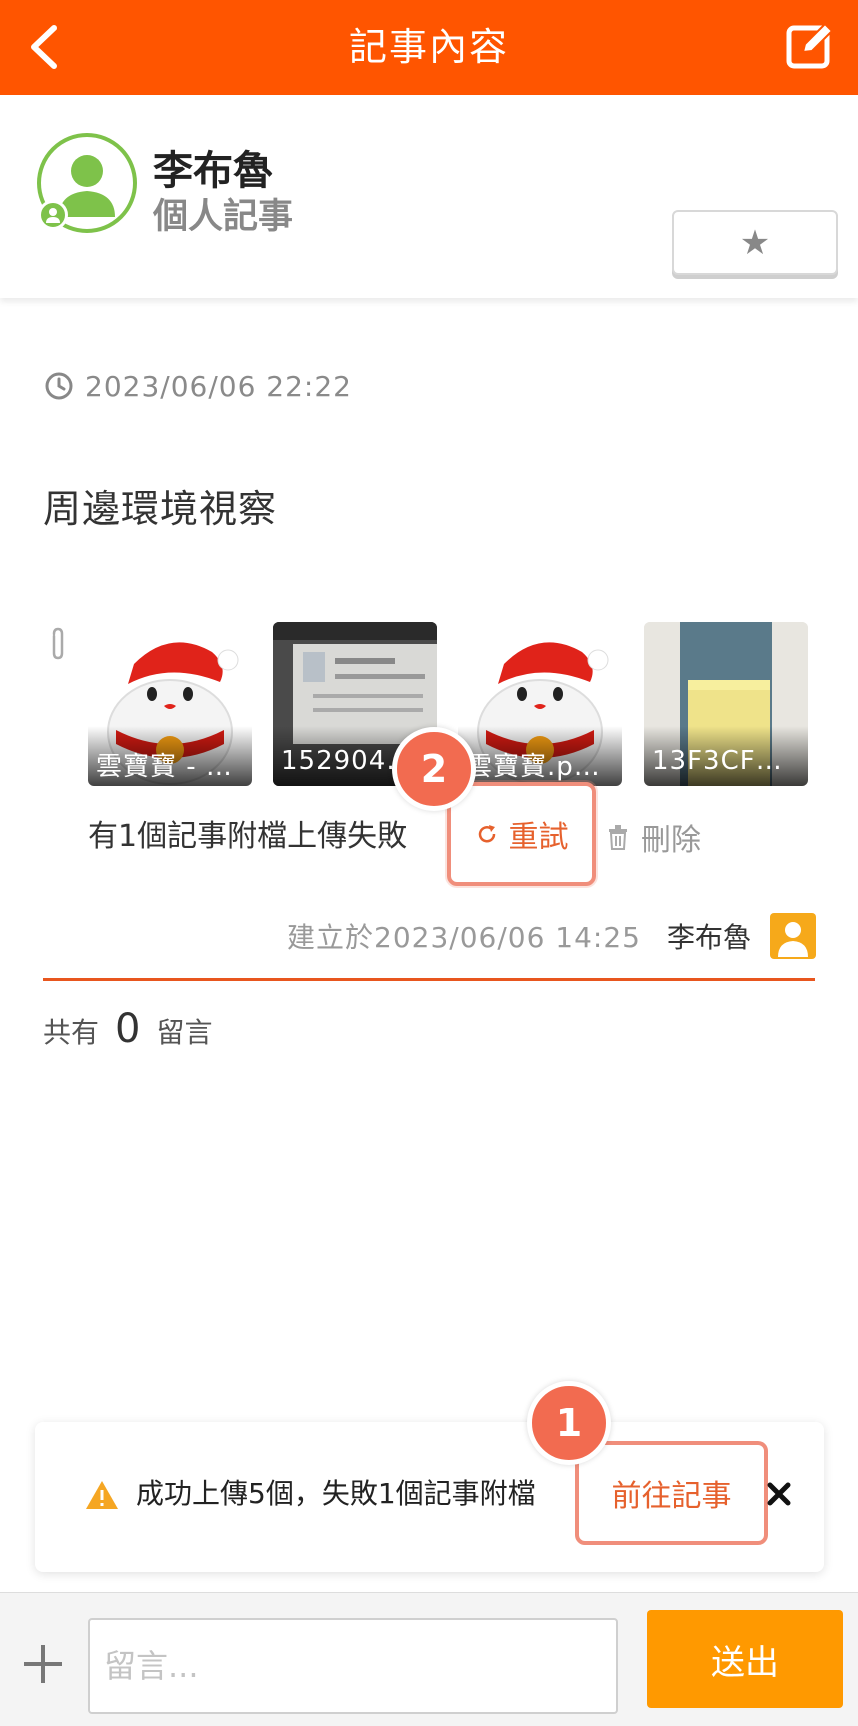 The height and width of the screenshot is (1726, 858). I want to click on retry-button: 重試, so click(521, 834).